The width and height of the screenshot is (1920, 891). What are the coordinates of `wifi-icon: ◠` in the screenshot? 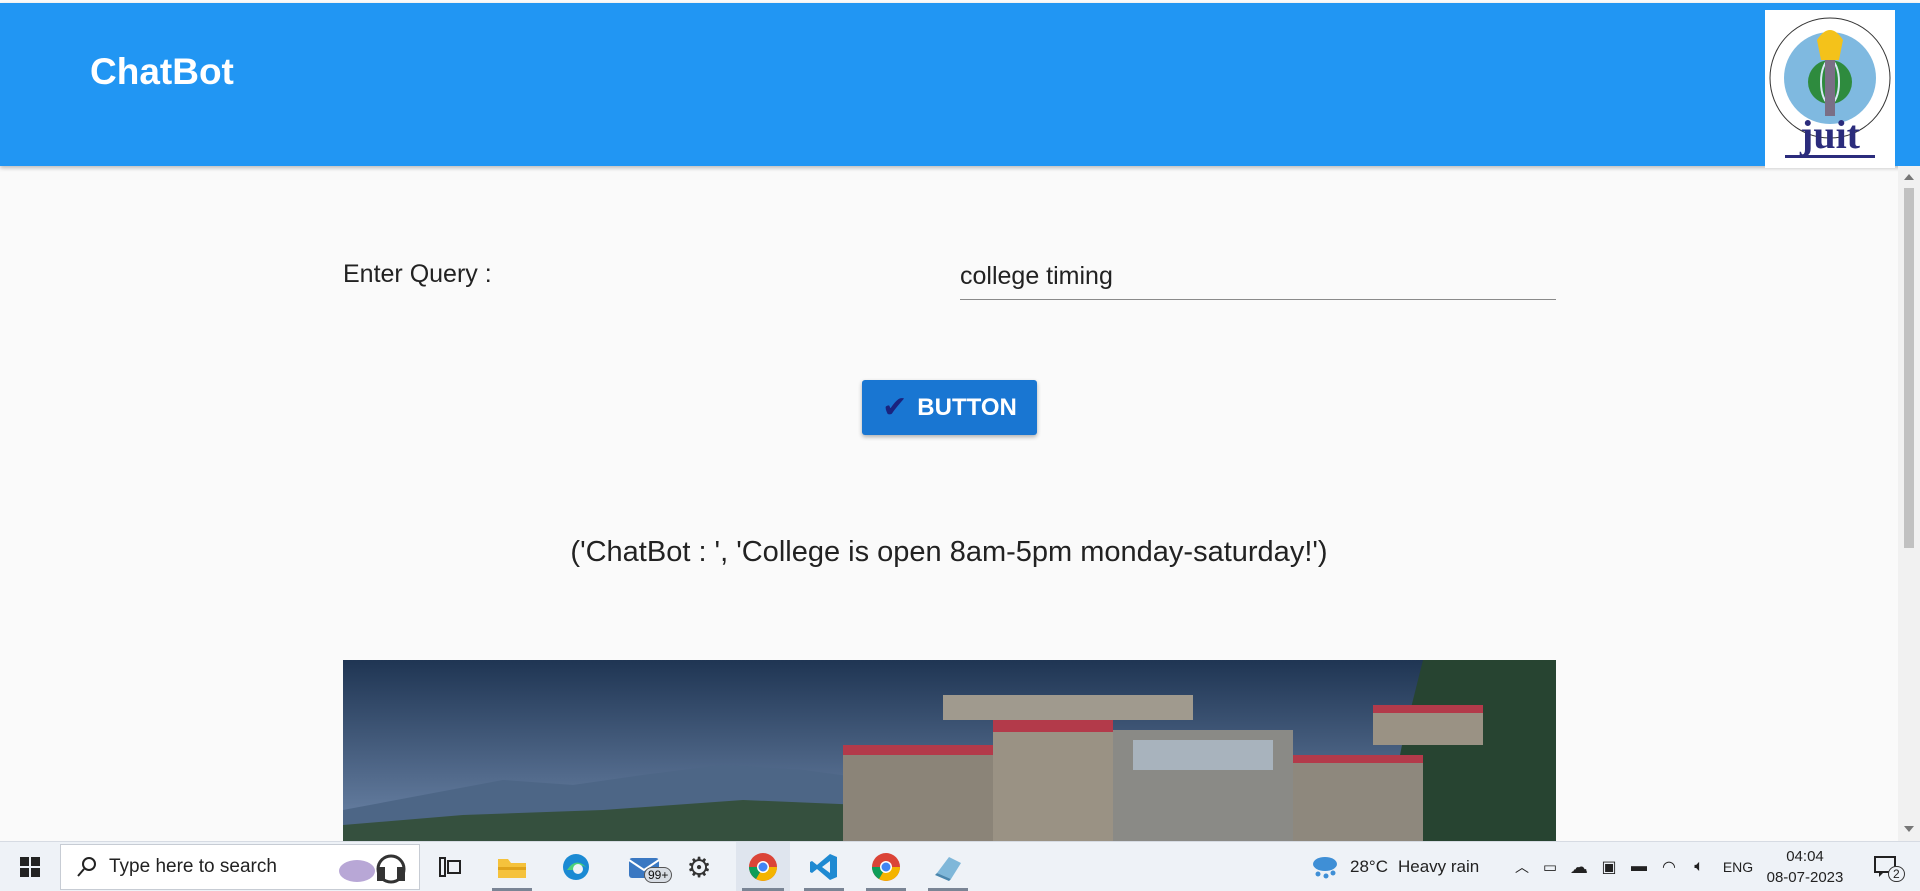 It's located at (1669, 866).